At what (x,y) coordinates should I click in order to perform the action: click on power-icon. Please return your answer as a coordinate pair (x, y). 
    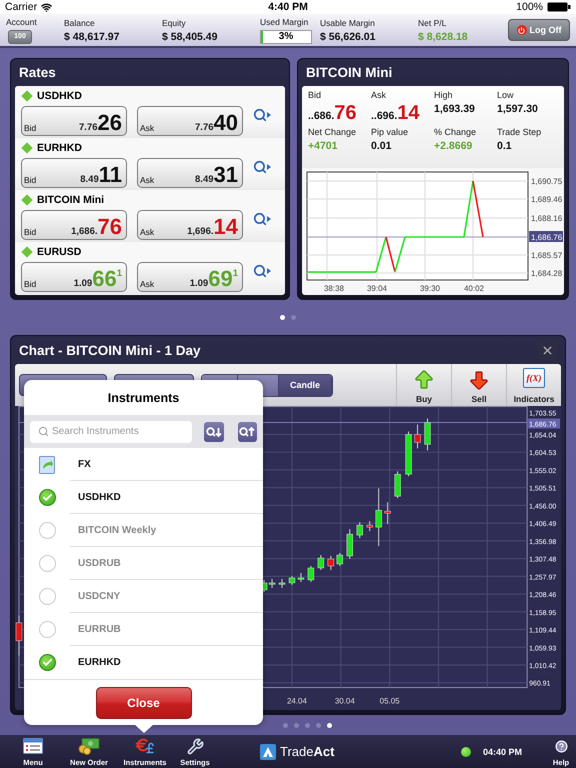
    Looking at the image, I should click on (521, 30).